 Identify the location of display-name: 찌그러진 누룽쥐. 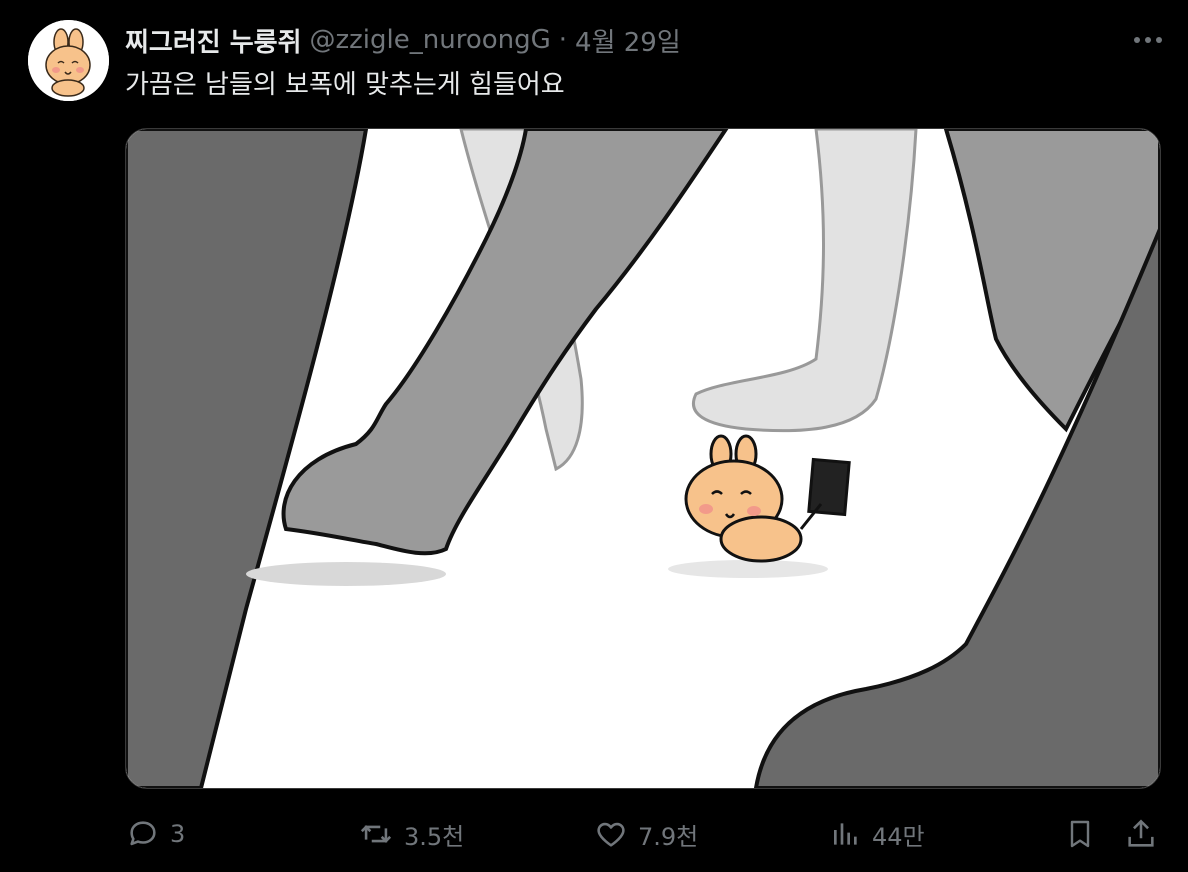
(213, 40).